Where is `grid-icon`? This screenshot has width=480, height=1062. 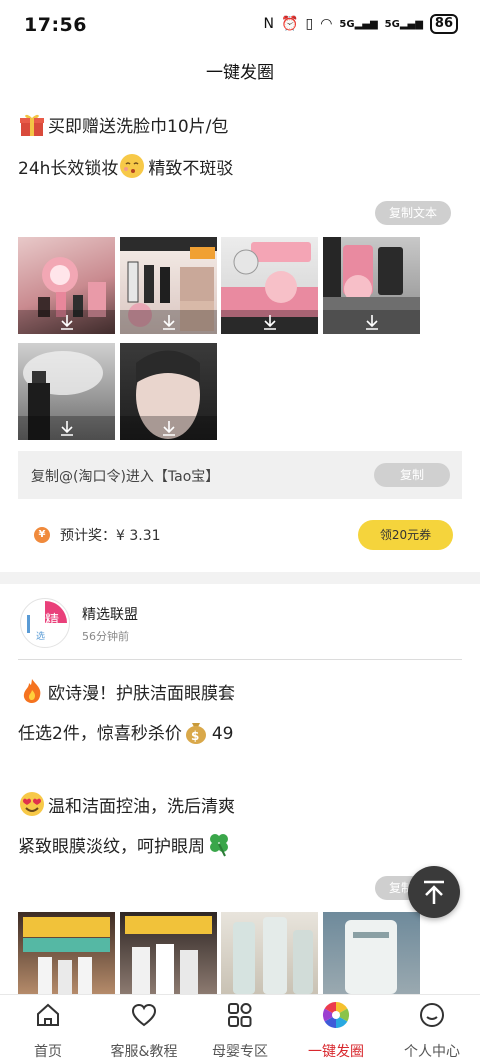
grid-icon is located at coordinates (240, 1015).